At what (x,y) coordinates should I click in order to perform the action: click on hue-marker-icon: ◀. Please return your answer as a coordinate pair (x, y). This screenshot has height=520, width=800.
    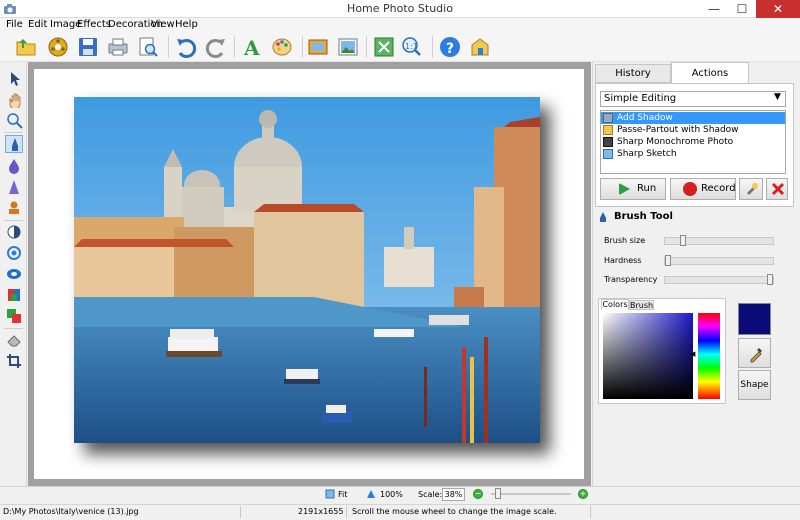
    Looking at the image, I should click on (692, 354).